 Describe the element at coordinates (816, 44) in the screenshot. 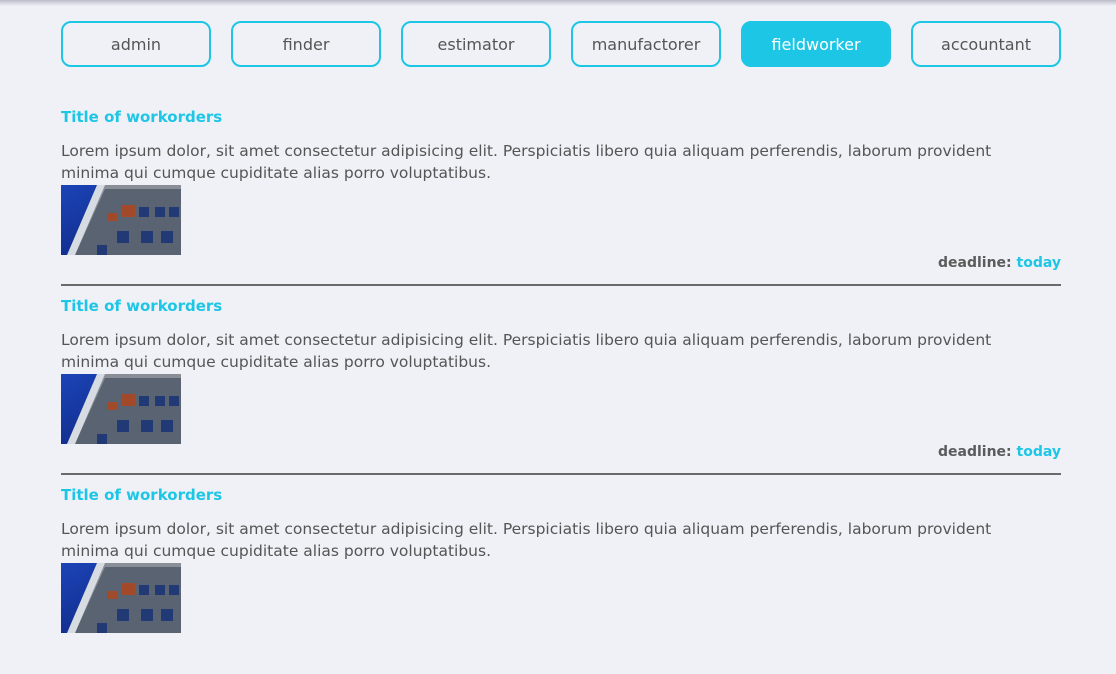

I see `role-button-fieldworker: fieldworker` at that location.